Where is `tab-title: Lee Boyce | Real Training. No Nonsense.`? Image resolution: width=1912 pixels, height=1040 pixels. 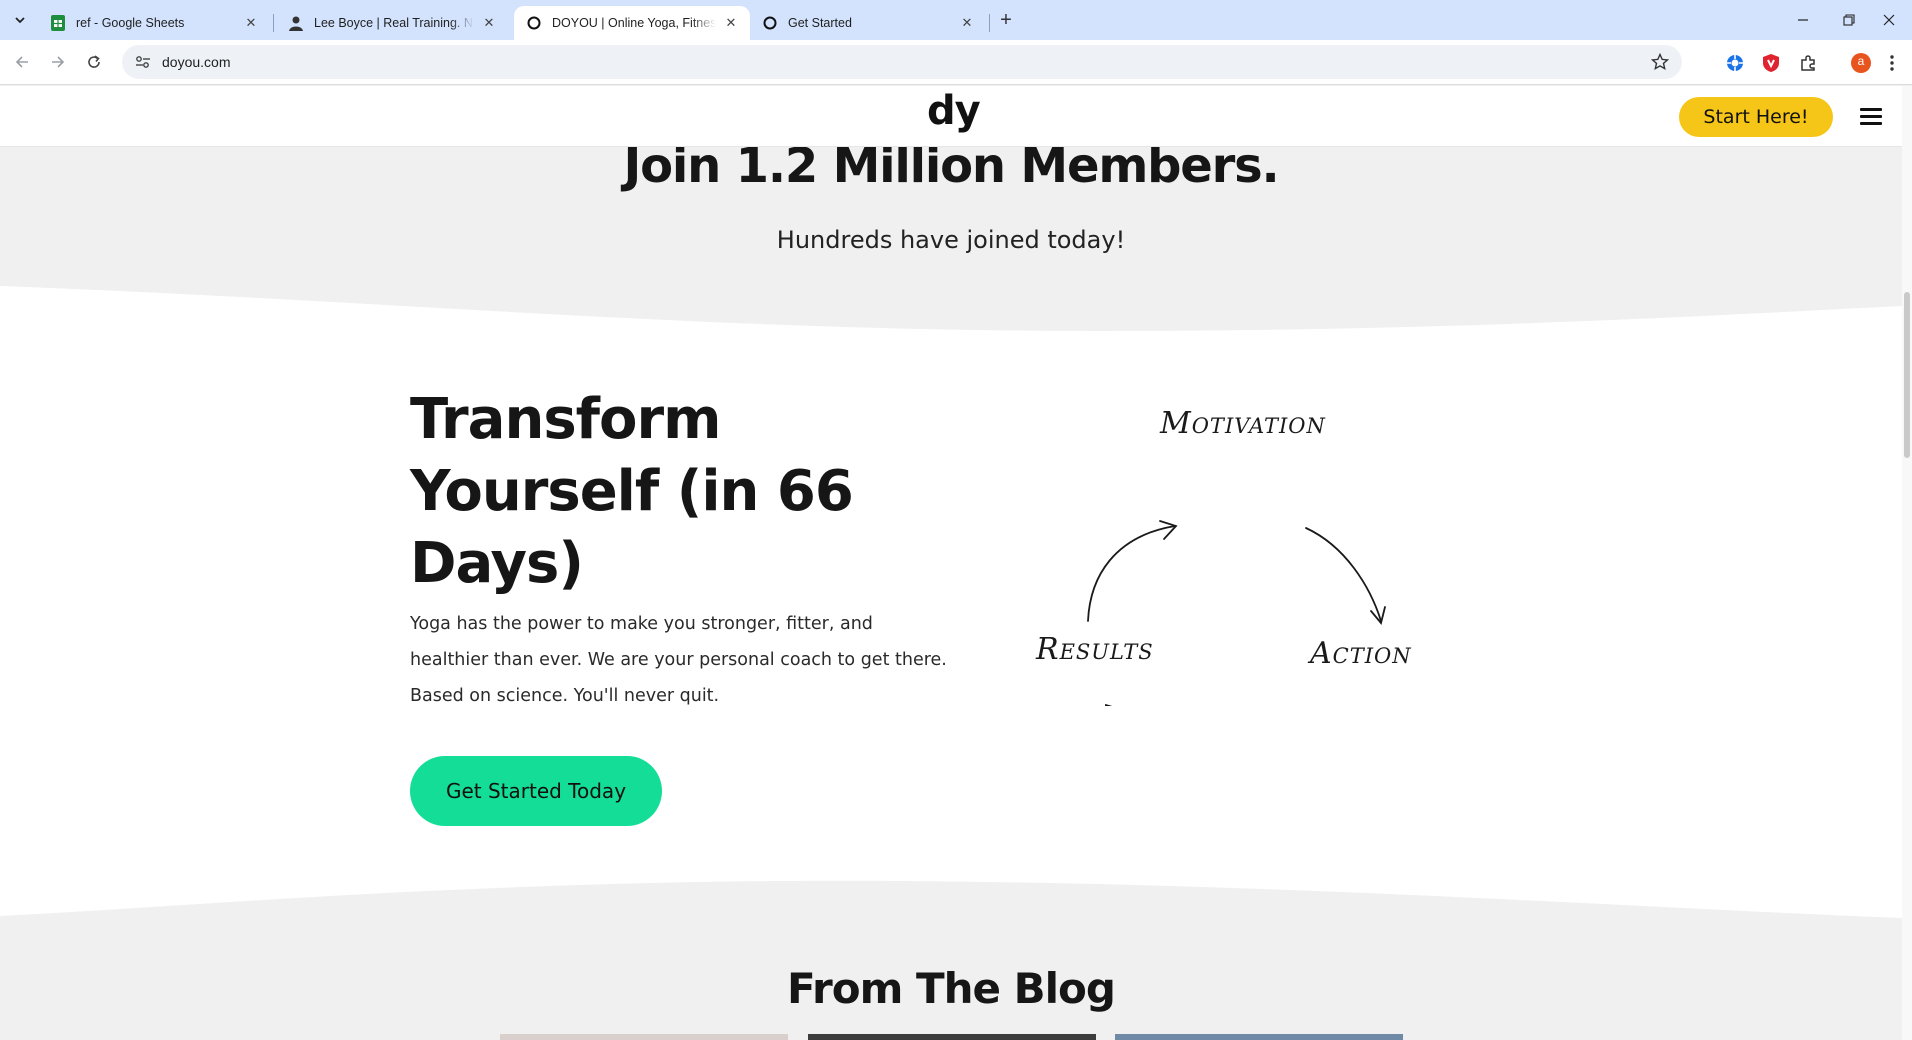
tab-title: Lee Boyce | Real Training. No Nonsense. is located at coordinates (394, 23).